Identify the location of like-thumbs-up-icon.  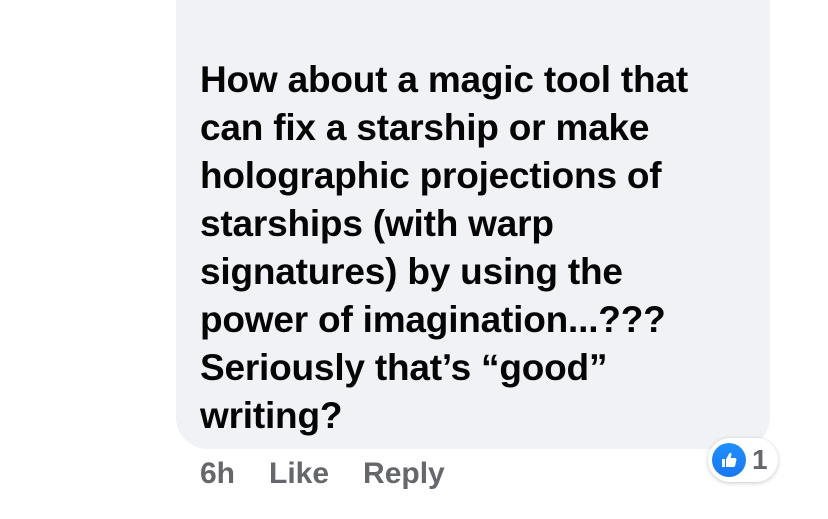
(729, 460).